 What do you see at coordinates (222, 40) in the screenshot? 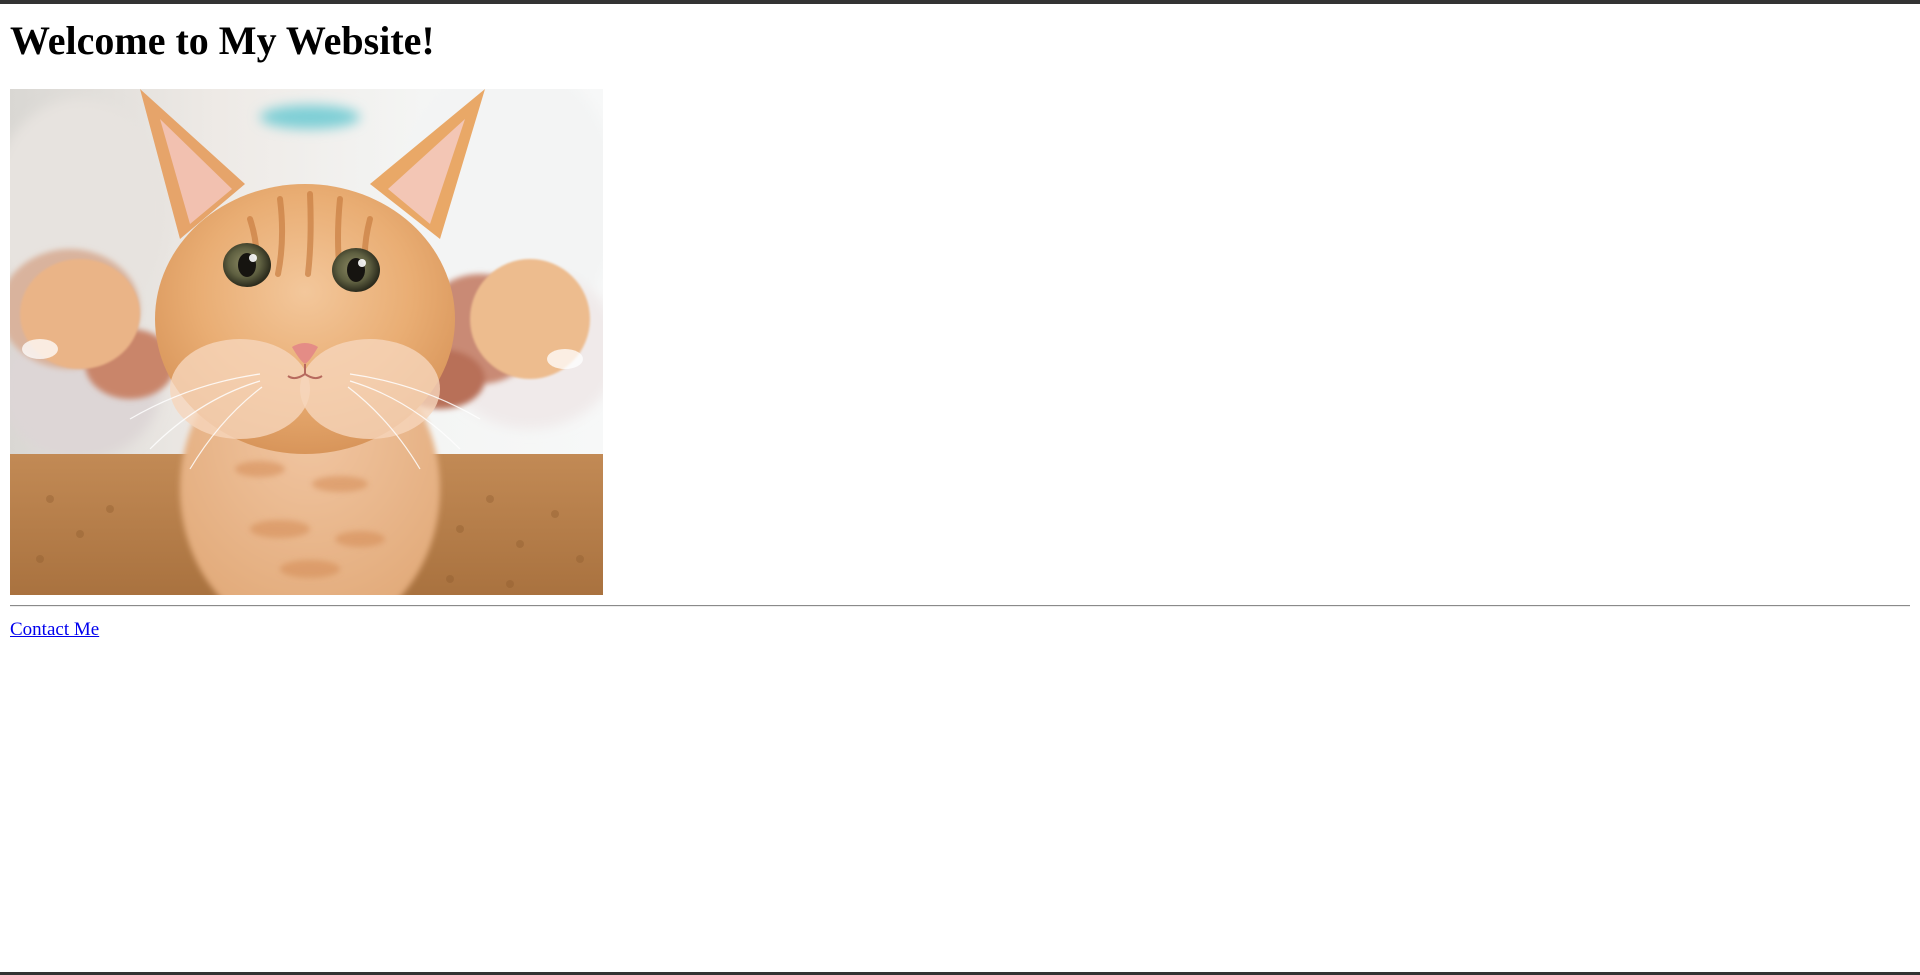
I see `page-title: Welcome to My Website!` at bounding box center [222, 40].